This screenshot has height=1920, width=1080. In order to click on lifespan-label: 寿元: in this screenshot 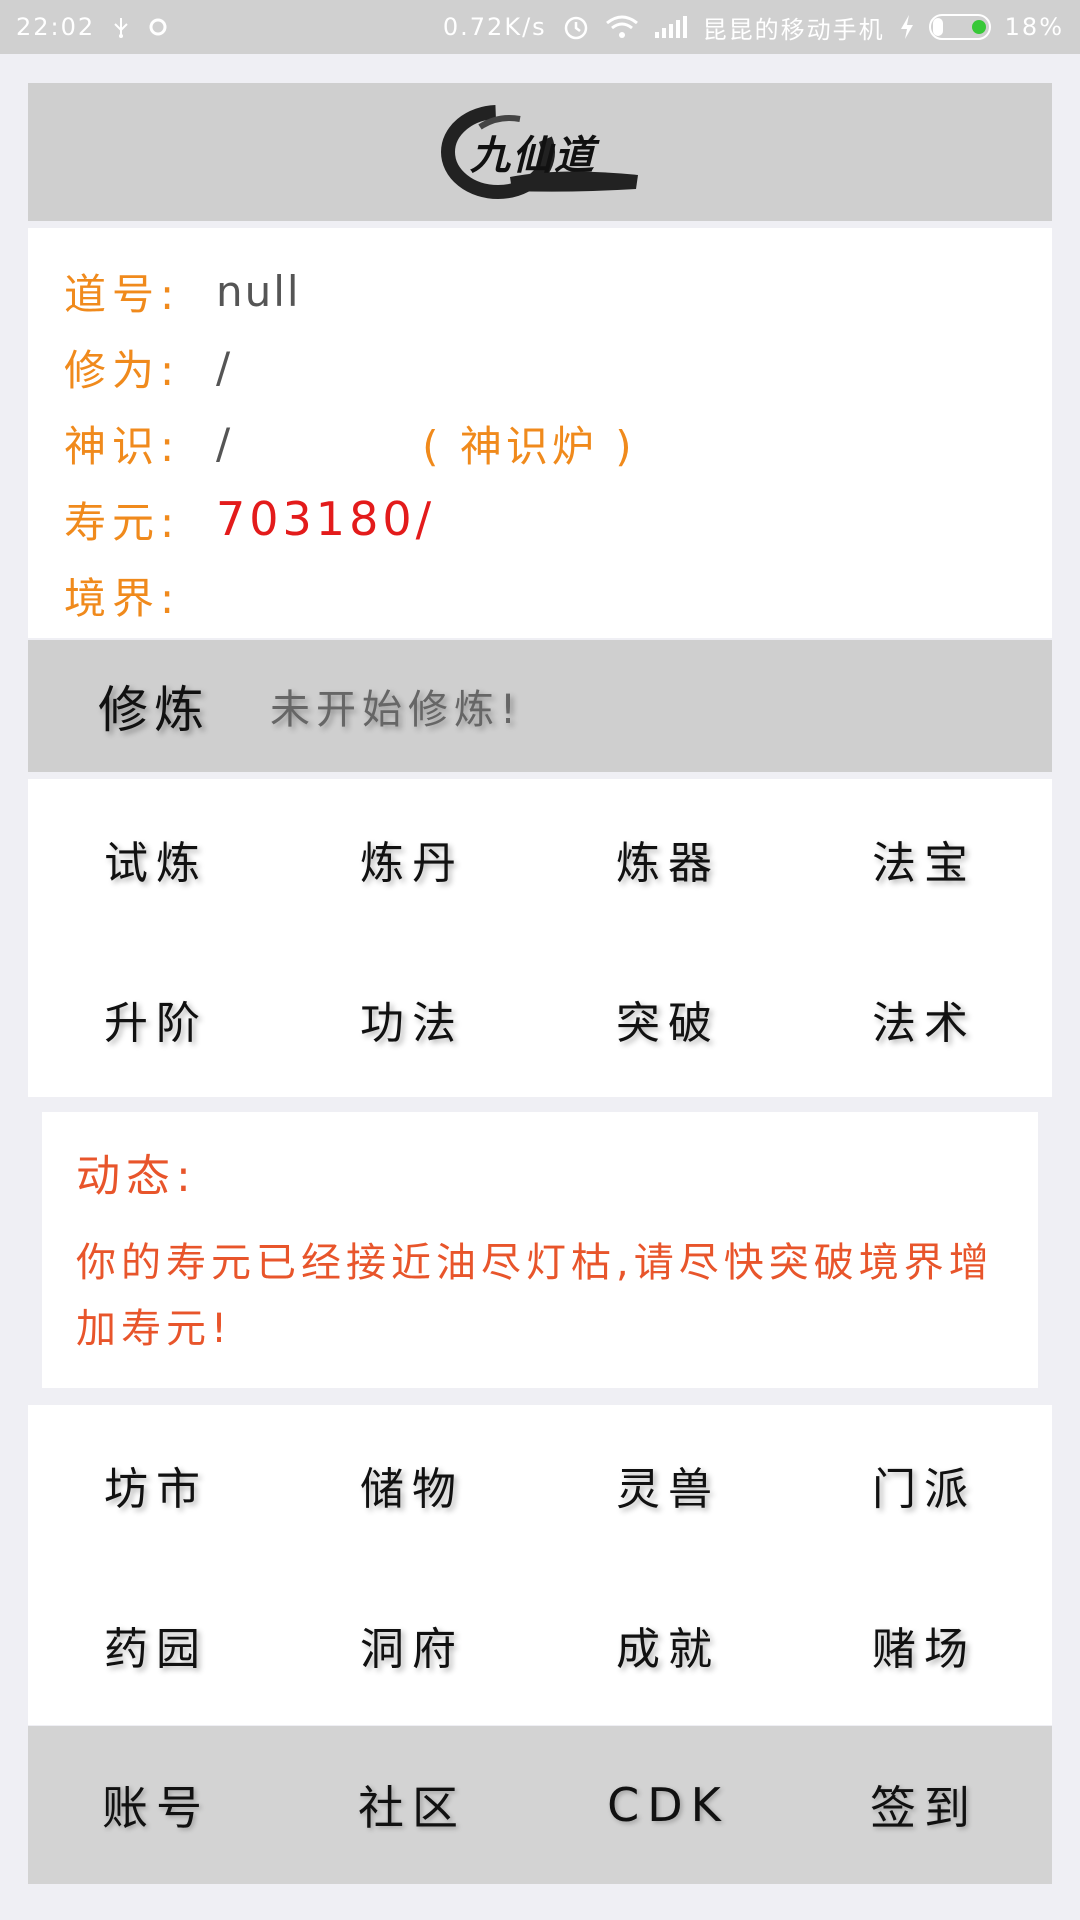, I will do `click(122, 522)`.